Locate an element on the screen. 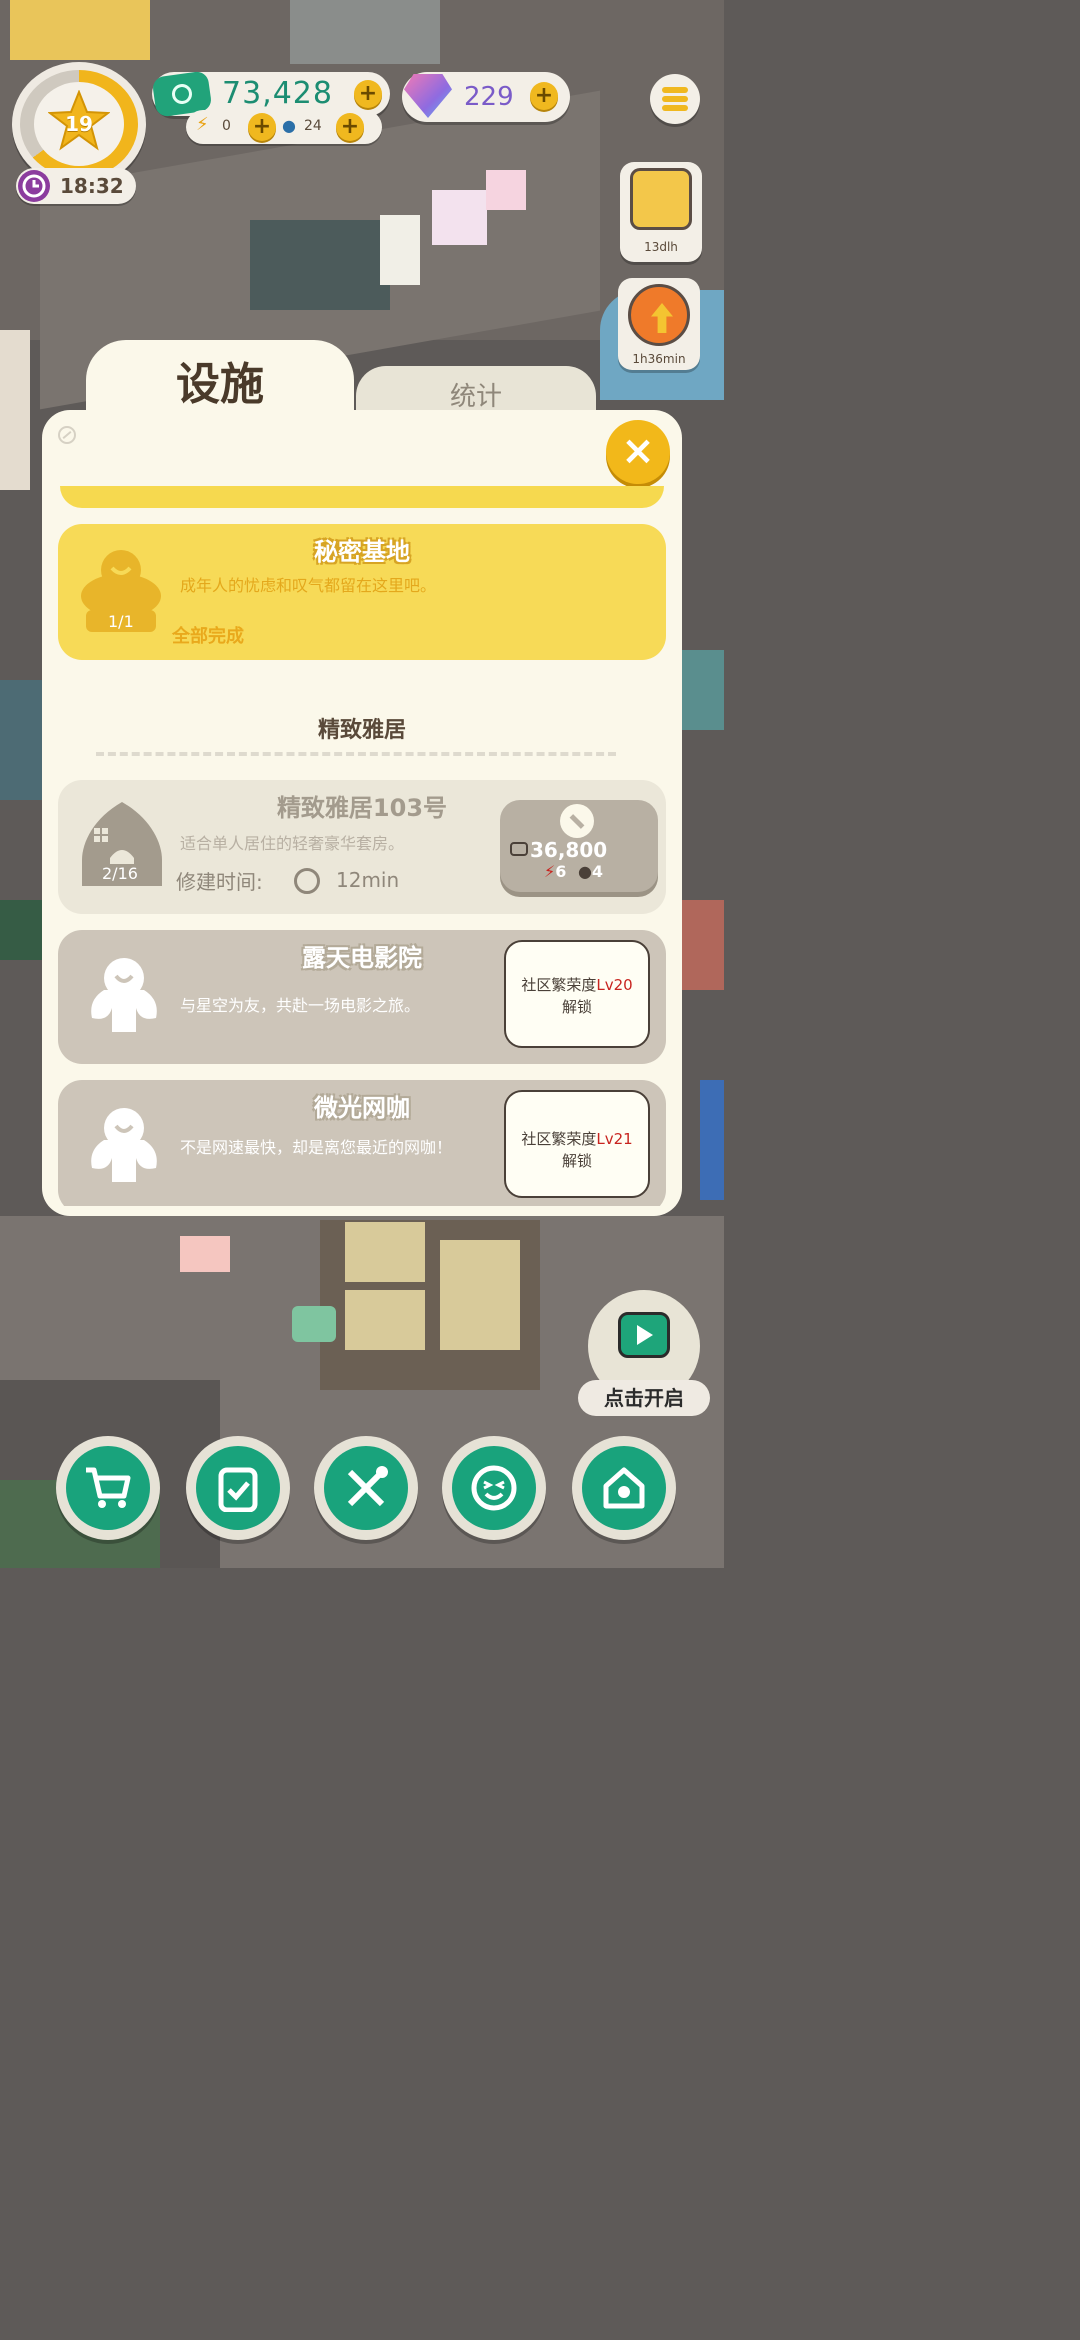 This screenshot has width=1080, height=2340. facility-card-internet-cafe: 微光网咖 不是网速最快，却是离您最近的网咖！ 社区繁荣度Lv21 解锁 is located at coordinates (362, 1143).